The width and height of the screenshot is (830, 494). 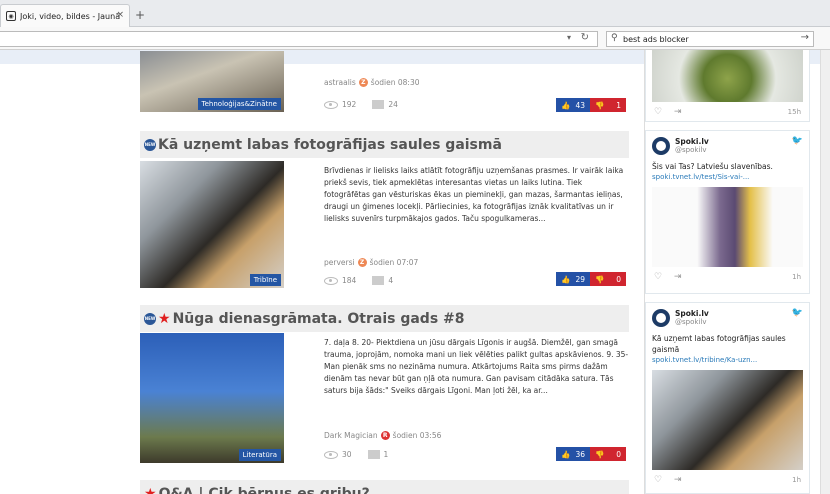 I want to click on article-meta: astraalis Z šodien 08:30, so click(x=372, y=82).